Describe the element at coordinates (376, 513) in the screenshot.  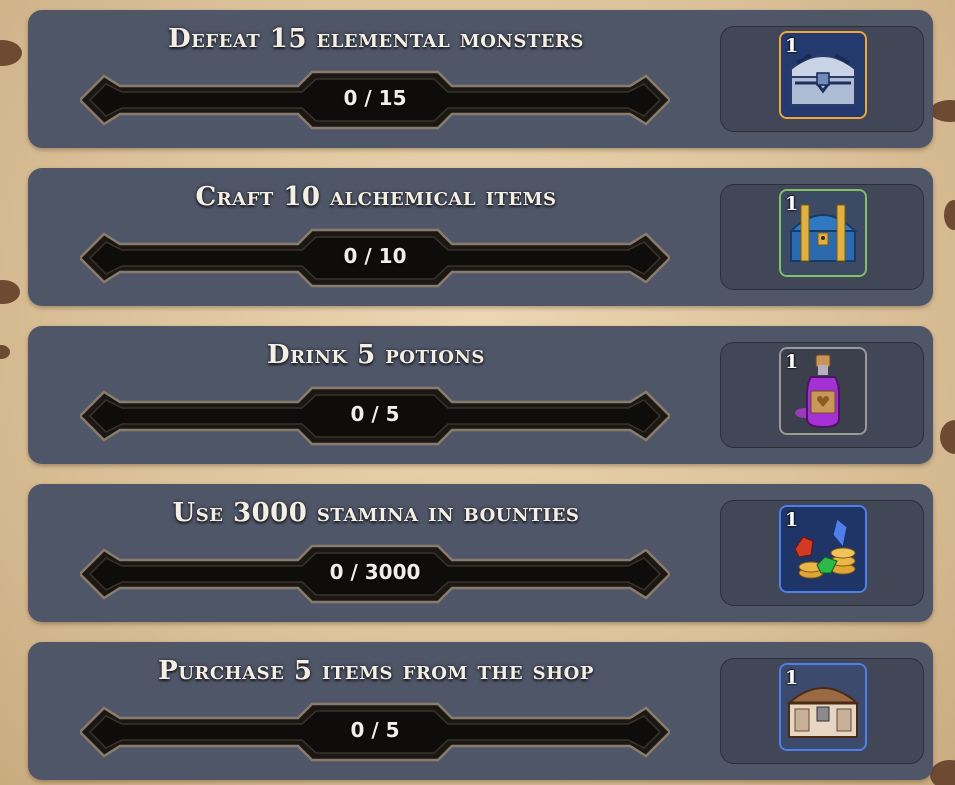
I see `quest-title: Use 3000 stamina in bounties` at that location.